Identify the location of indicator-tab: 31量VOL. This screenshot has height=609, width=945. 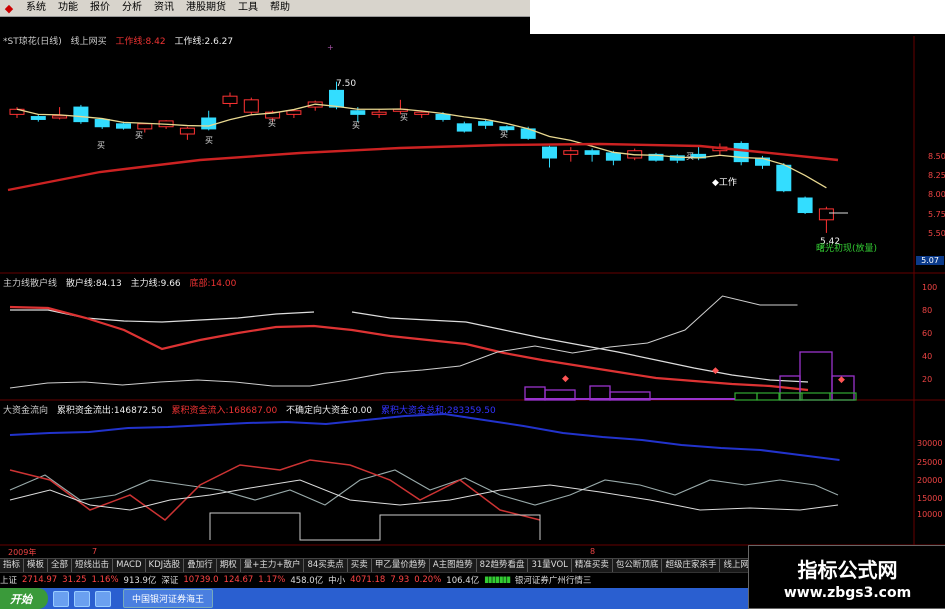
(550, 565).